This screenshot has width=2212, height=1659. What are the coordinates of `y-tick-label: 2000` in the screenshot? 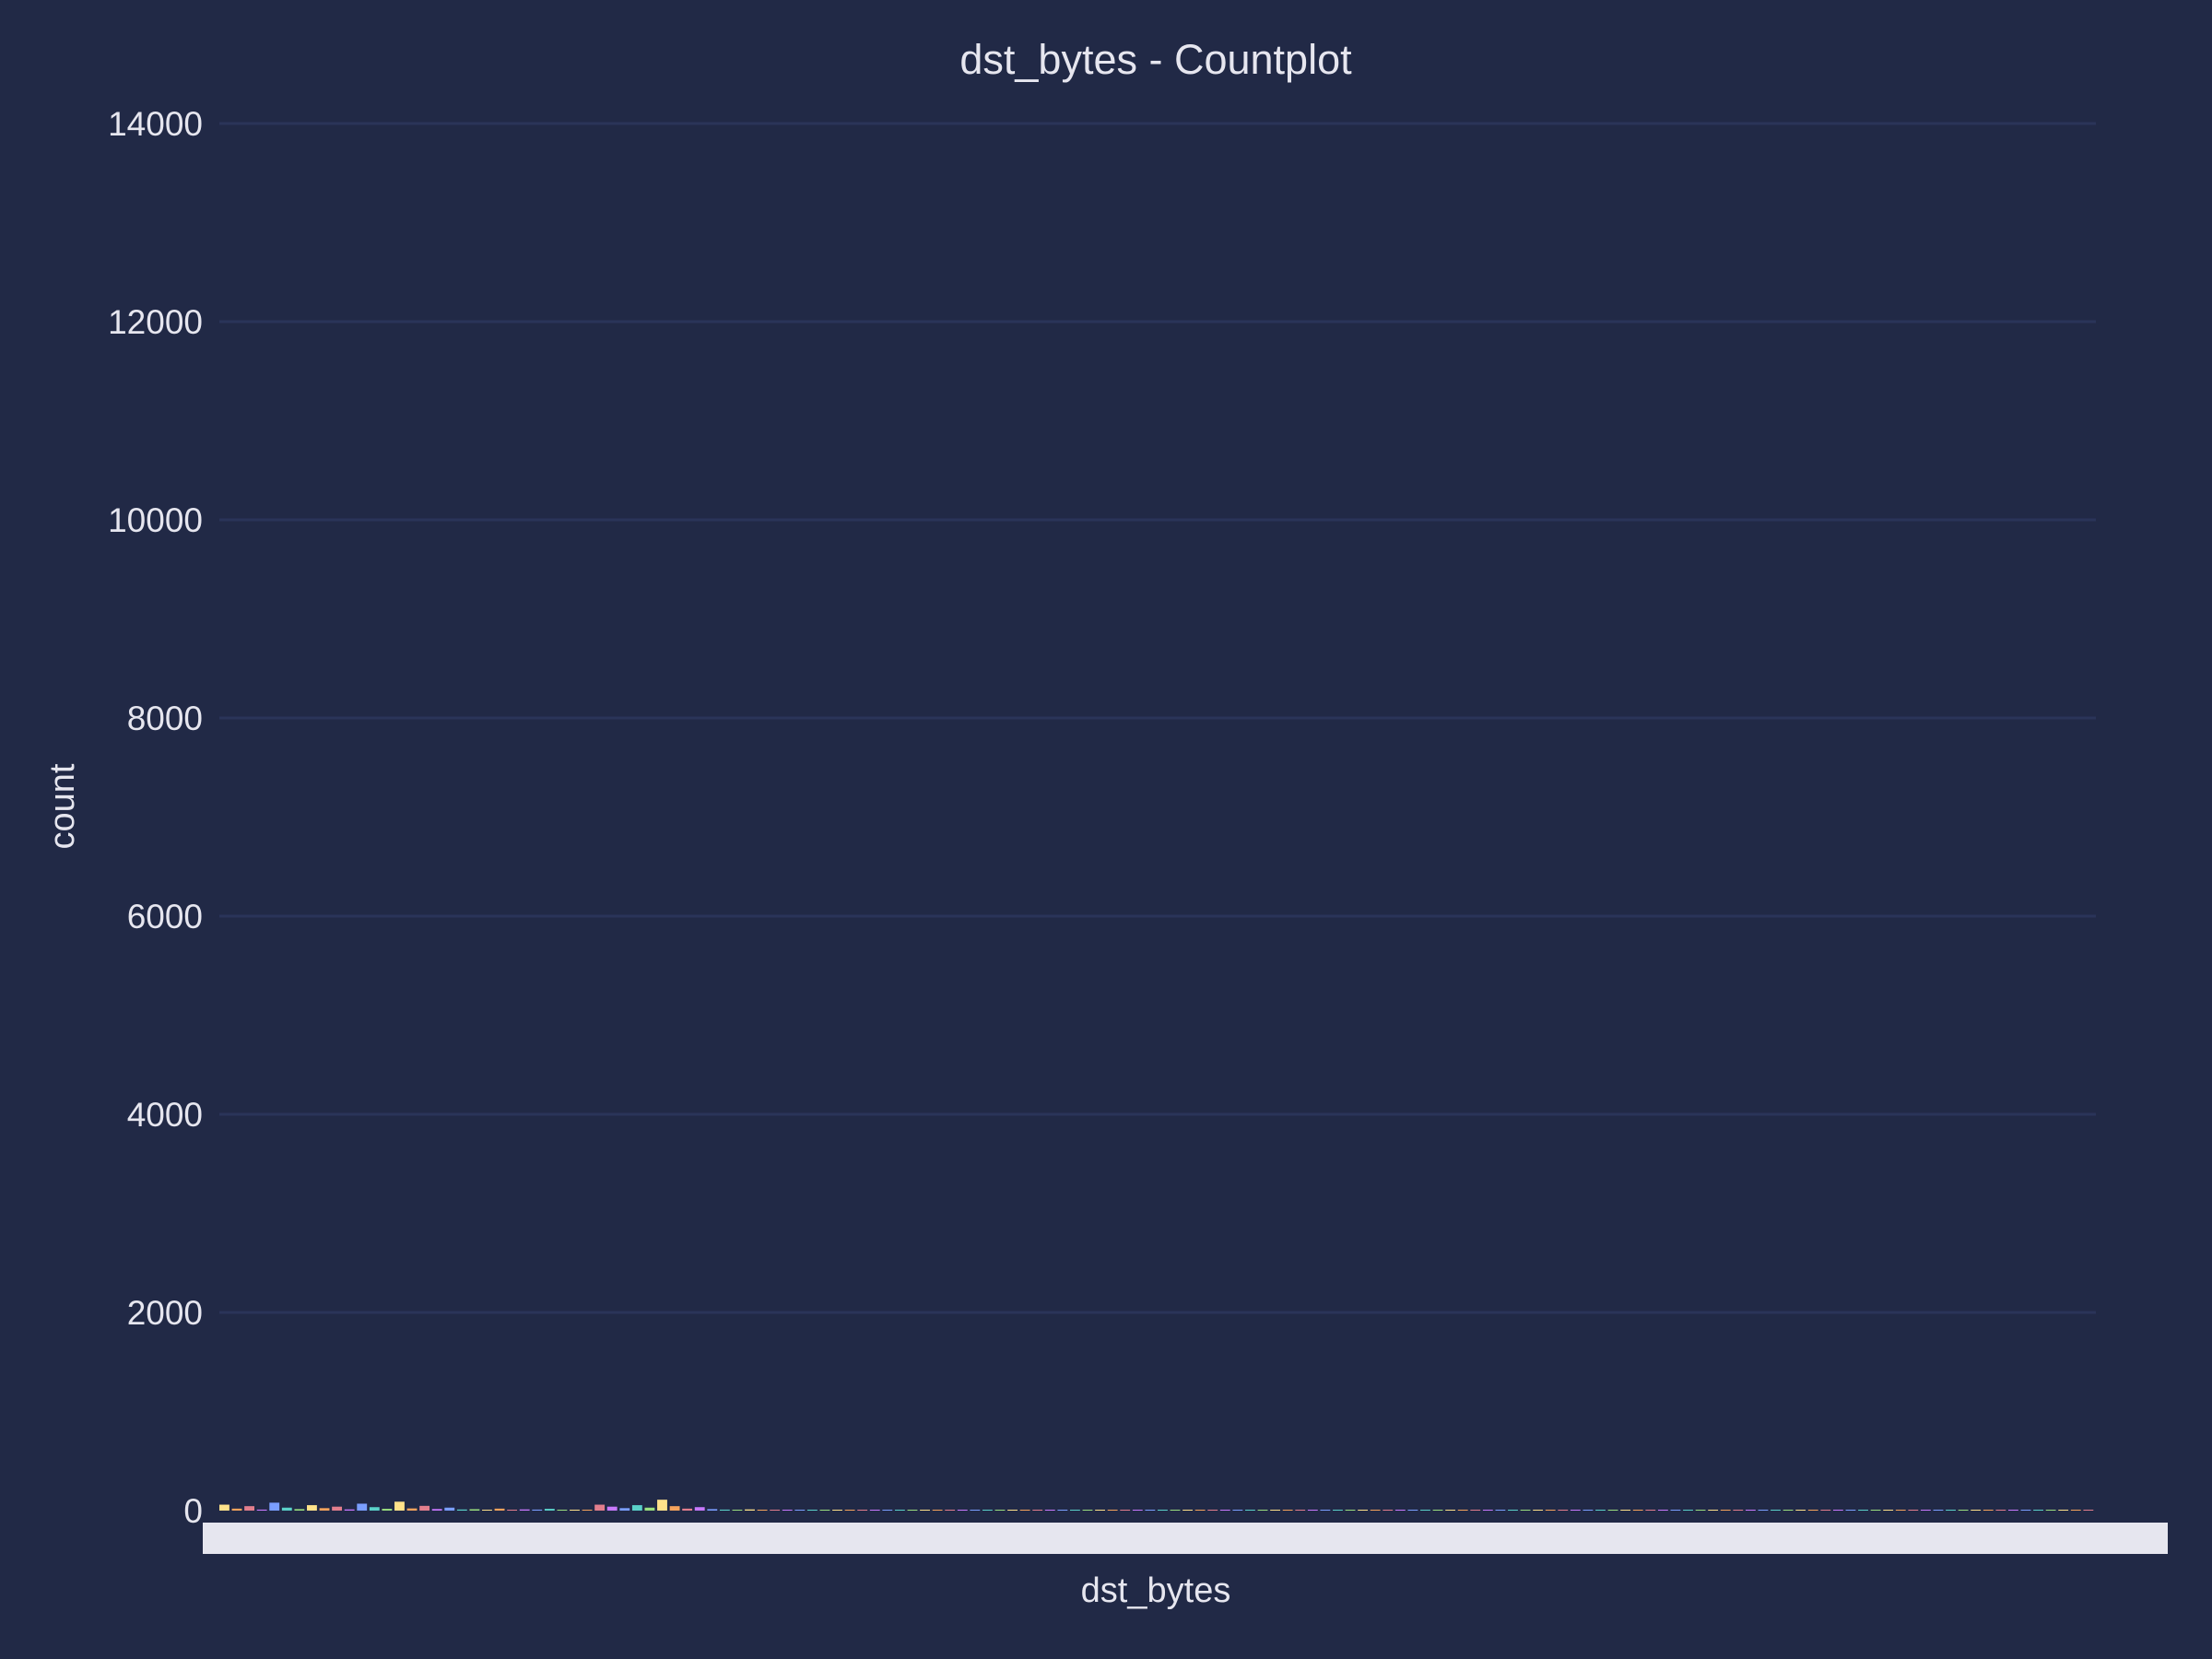 It's located at (165, 1313).